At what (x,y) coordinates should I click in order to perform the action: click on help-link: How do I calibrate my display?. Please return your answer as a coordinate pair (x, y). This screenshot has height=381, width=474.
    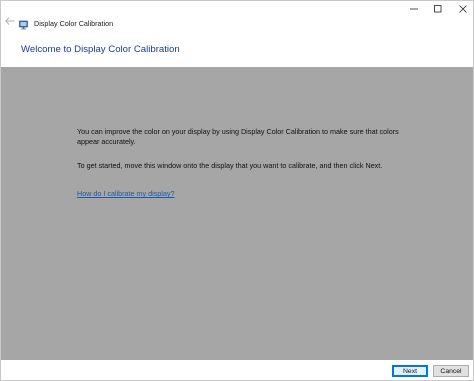
    Looking at the image, I should click on (125, 193).